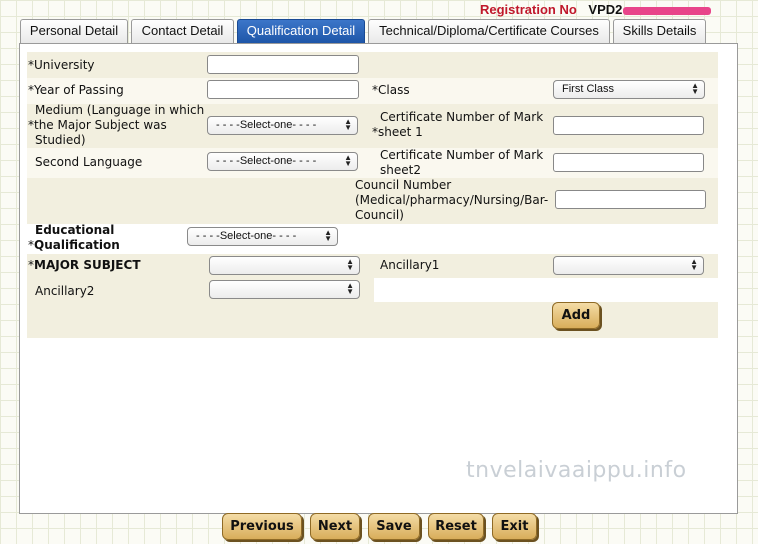 This screenshot has height=544, width=758. Describe the element at coordinates (97, 125) in the screenshot. I see `medium-label-line2: *the Major Subject was` at that location.